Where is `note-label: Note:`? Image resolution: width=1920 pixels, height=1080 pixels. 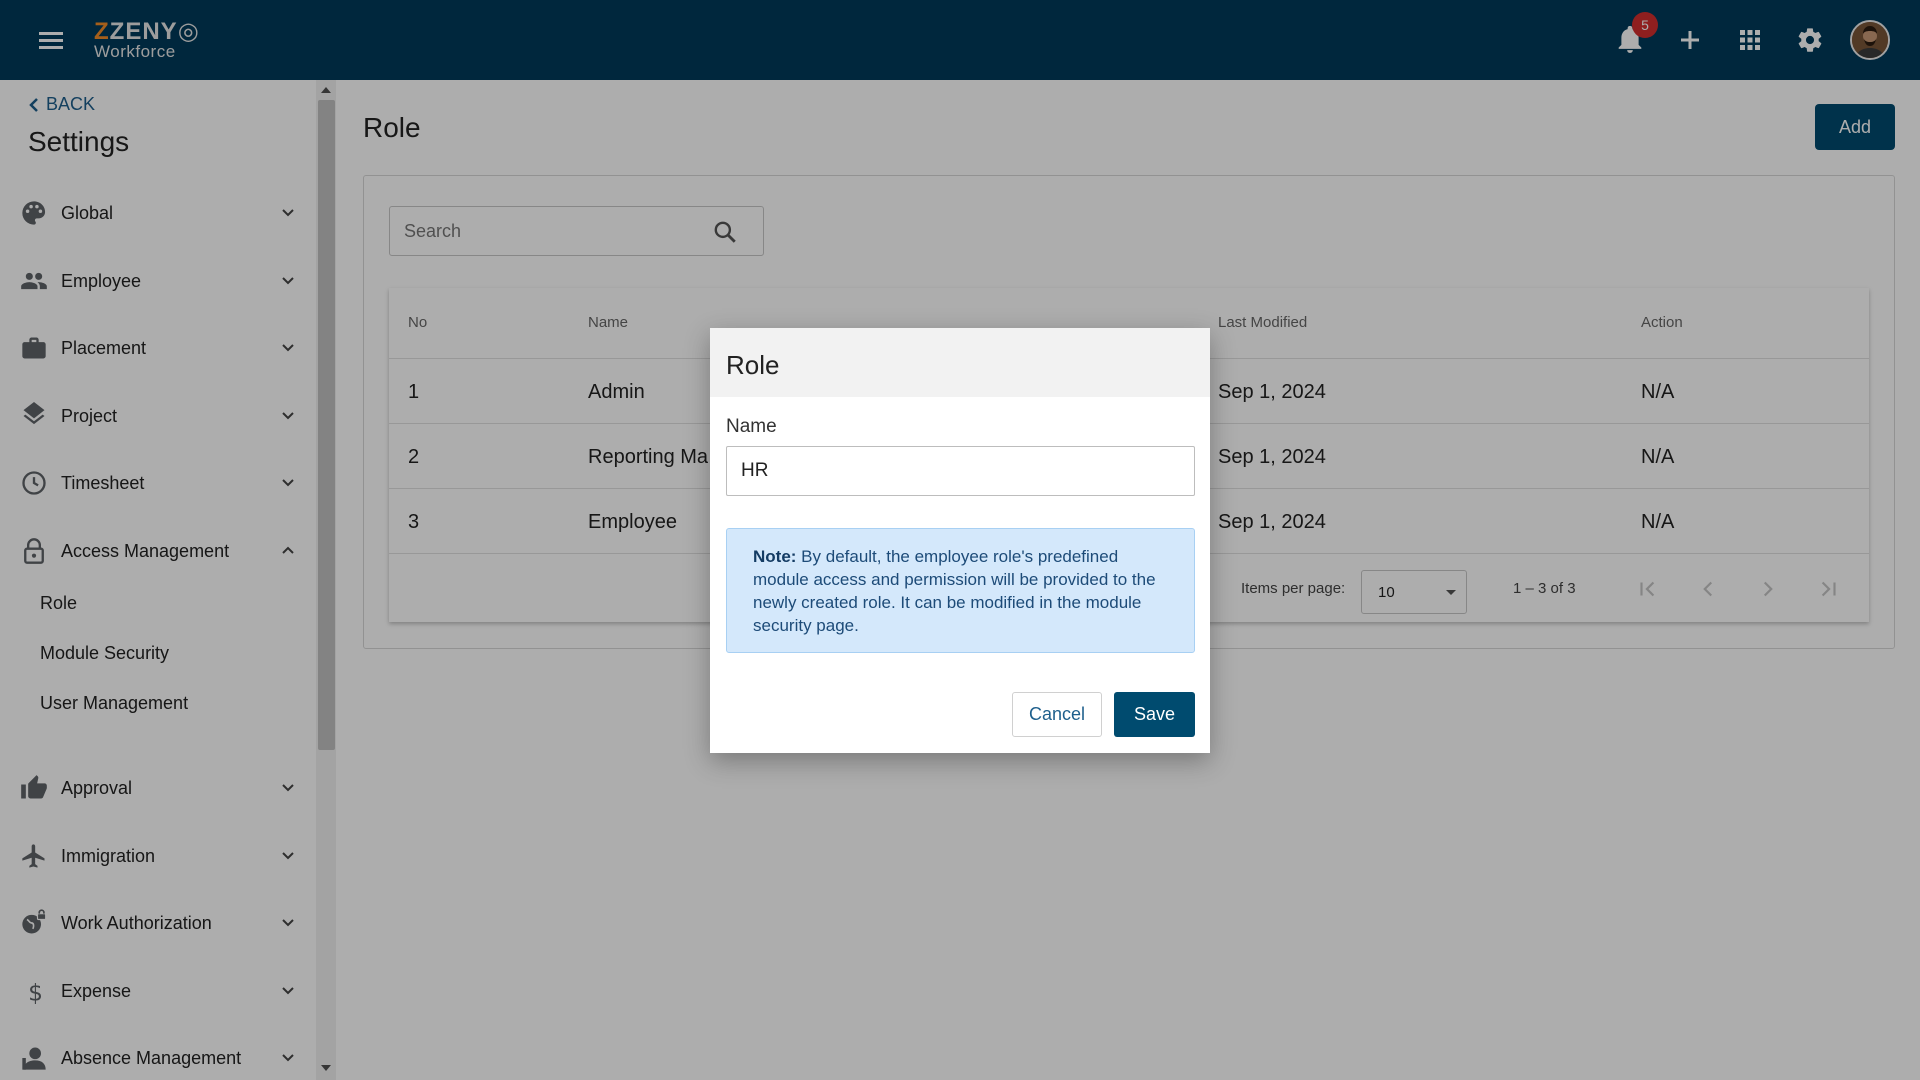
note-label: Note: is located at coordinates (775, 556).